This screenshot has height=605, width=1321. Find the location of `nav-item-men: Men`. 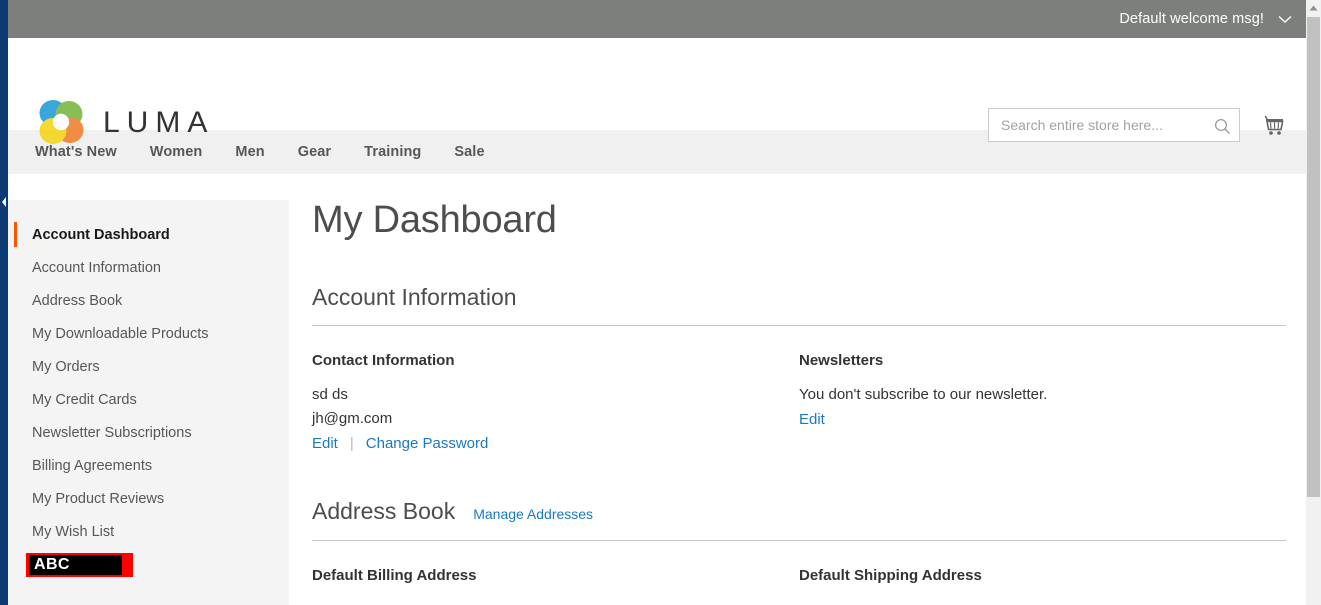

nav-item-men: Men is located at coordinates (249, 152).